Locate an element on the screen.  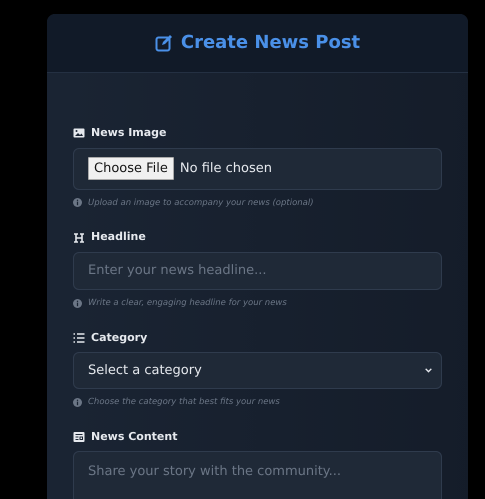
list-icon is located at coordinates (79, 338).